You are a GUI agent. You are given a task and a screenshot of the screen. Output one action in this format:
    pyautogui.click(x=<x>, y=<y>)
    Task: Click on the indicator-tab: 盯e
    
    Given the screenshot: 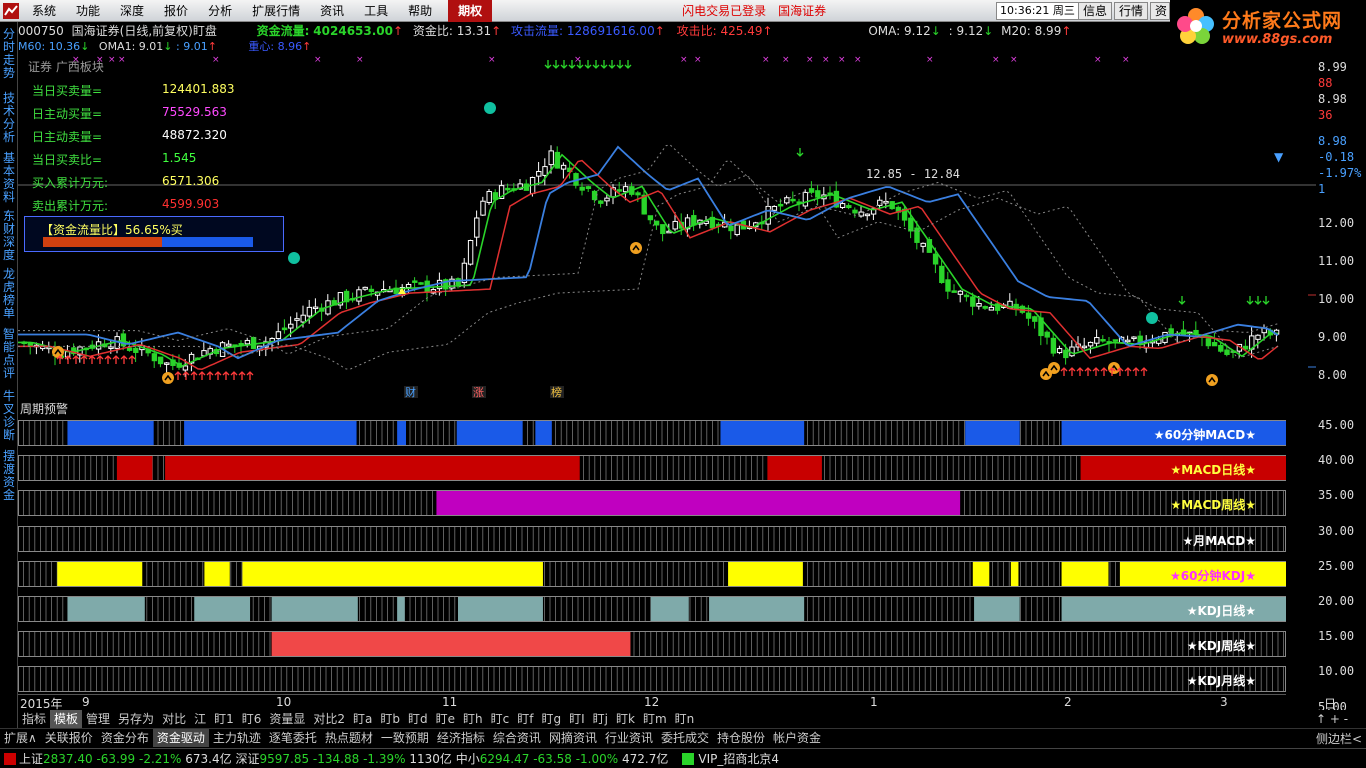 What is the action you would take?
    pyautogui.click(x=445, y=719)
    